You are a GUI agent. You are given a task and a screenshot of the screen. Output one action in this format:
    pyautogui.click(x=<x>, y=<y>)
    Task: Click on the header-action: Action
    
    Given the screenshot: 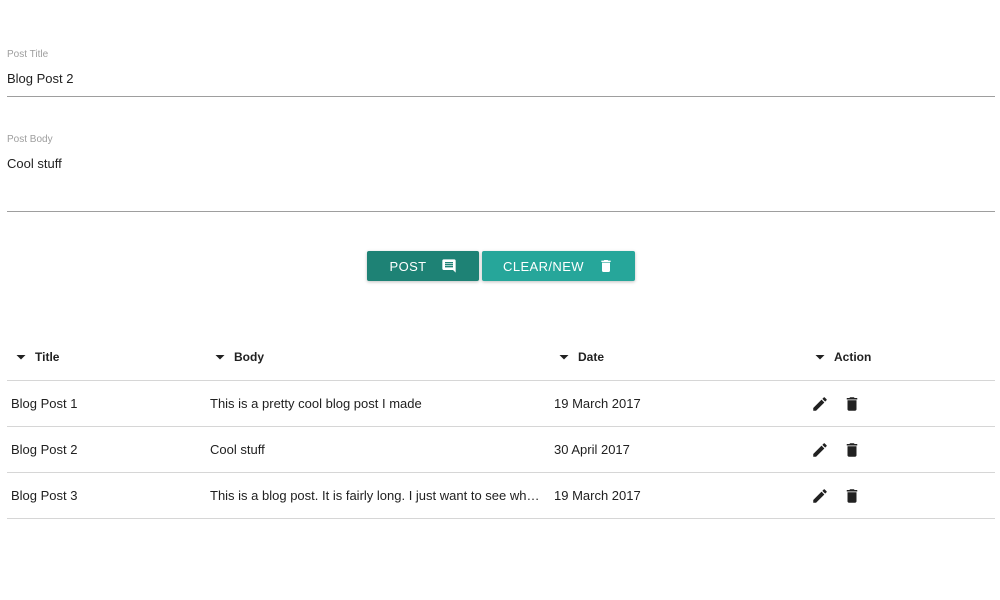 What is the action you would take?
    pyautogui.click(x=842, y=357)
    